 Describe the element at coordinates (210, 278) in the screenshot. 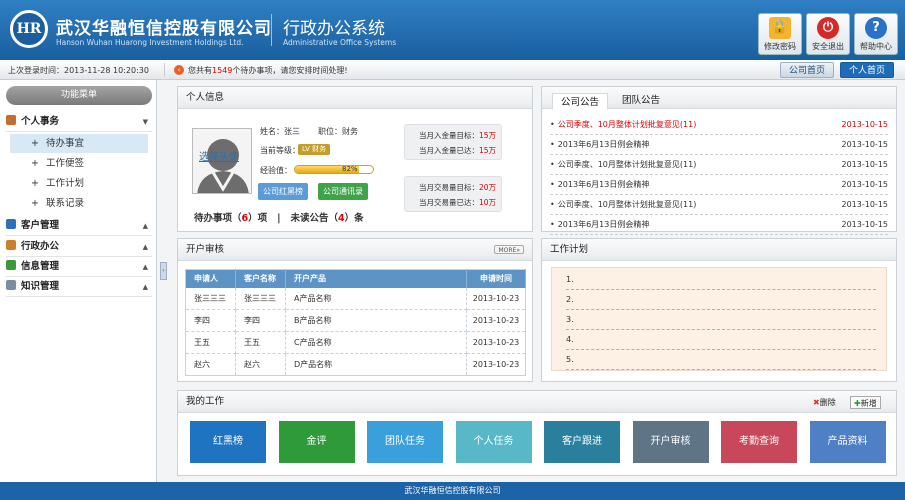

I see `col-applicant: 申请人` at that location.